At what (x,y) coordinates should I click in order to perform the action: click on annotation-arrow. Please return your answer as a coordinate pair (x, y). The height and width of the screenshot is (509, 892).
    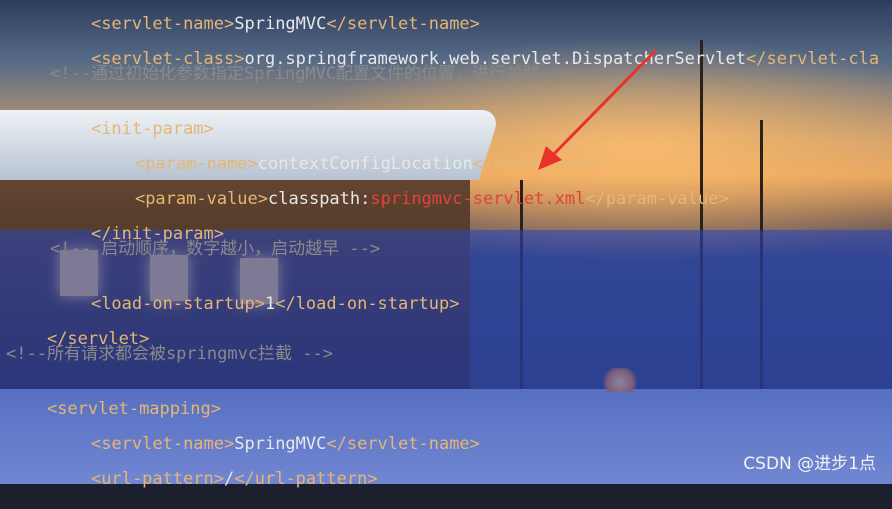
    Looking at the image, I should click on (598, 109).